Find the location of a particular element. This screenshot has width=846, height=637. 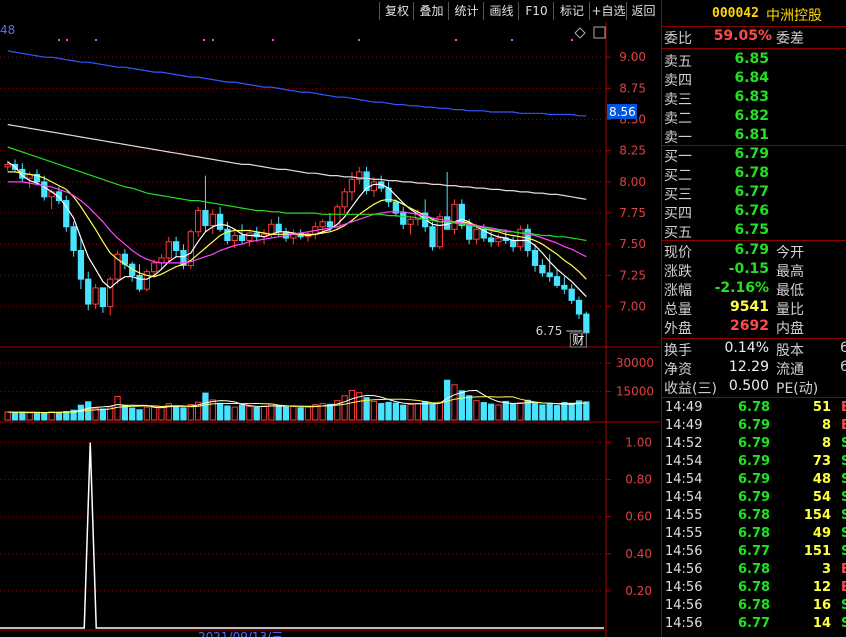

diamond-icon is located at coordinates (580, 33).